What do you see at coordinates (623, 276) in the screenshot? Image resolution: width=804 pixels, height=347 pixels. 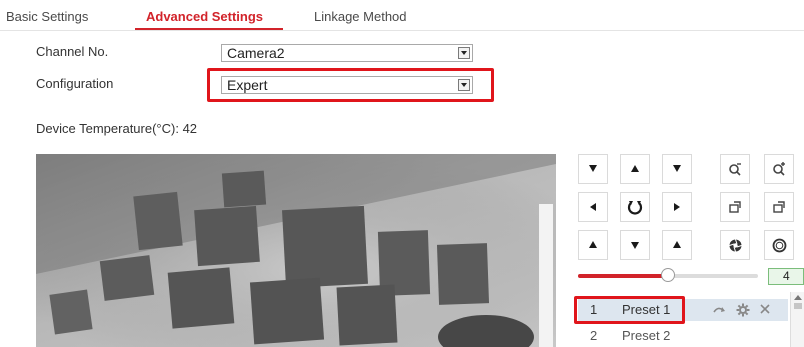 I see `ptz-speed-slider-fill` at bounding box center [623, 276].